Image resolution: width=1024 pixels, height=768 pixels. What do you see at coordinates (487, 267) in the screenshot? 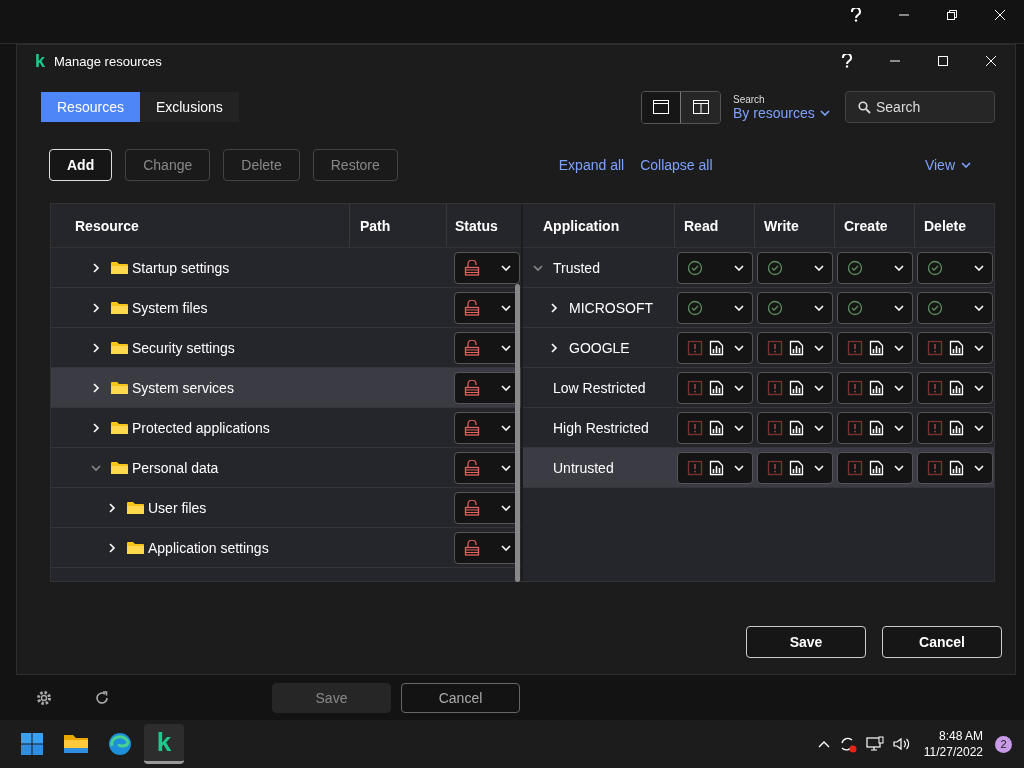
I see `status-dropdown` at bounding box center [487, 267].